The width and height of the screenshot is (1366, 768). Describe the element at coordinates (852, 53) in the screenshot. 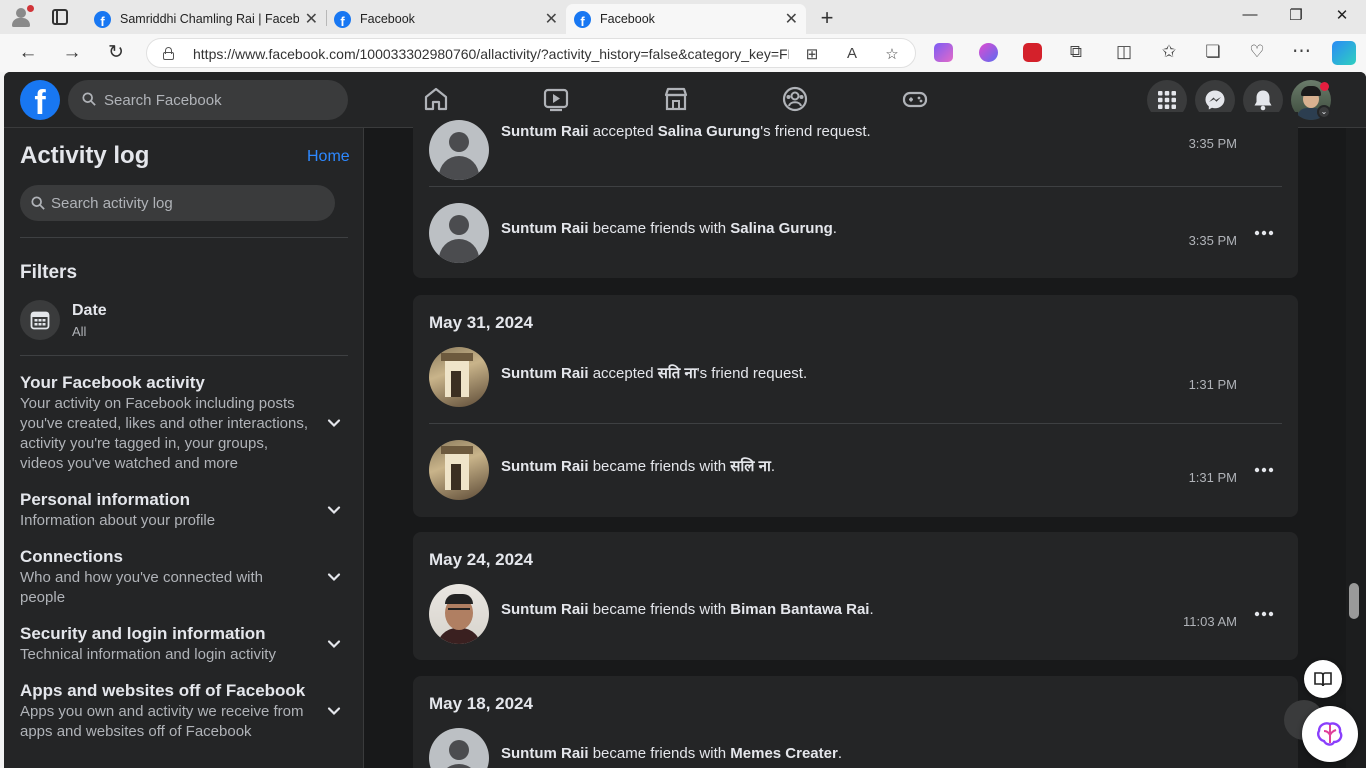

I see `read-aloud-icon: A` at that location.